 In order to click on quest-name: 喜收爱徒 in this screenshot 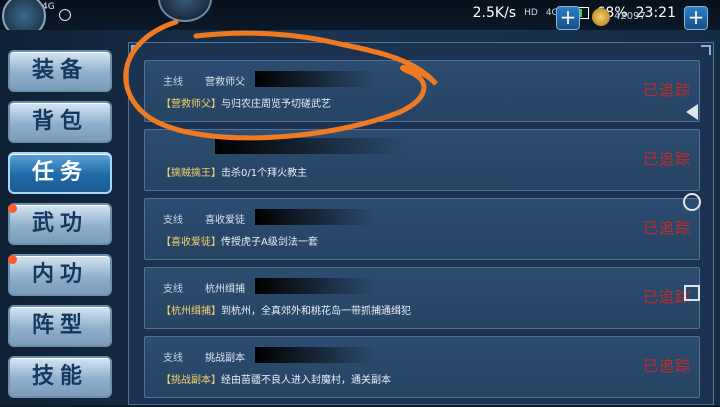, I will do `click(225, 220)`.